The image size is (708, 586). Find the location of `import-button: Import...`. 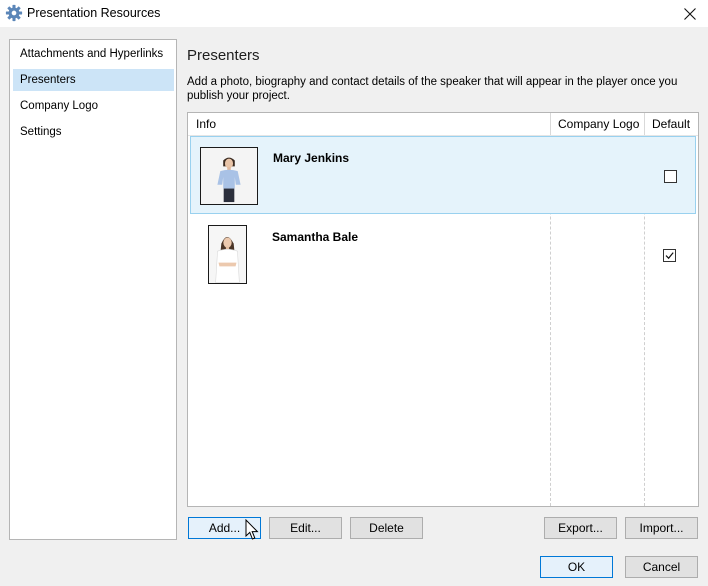

import-button: Import... is located at coordinates (661, 528).